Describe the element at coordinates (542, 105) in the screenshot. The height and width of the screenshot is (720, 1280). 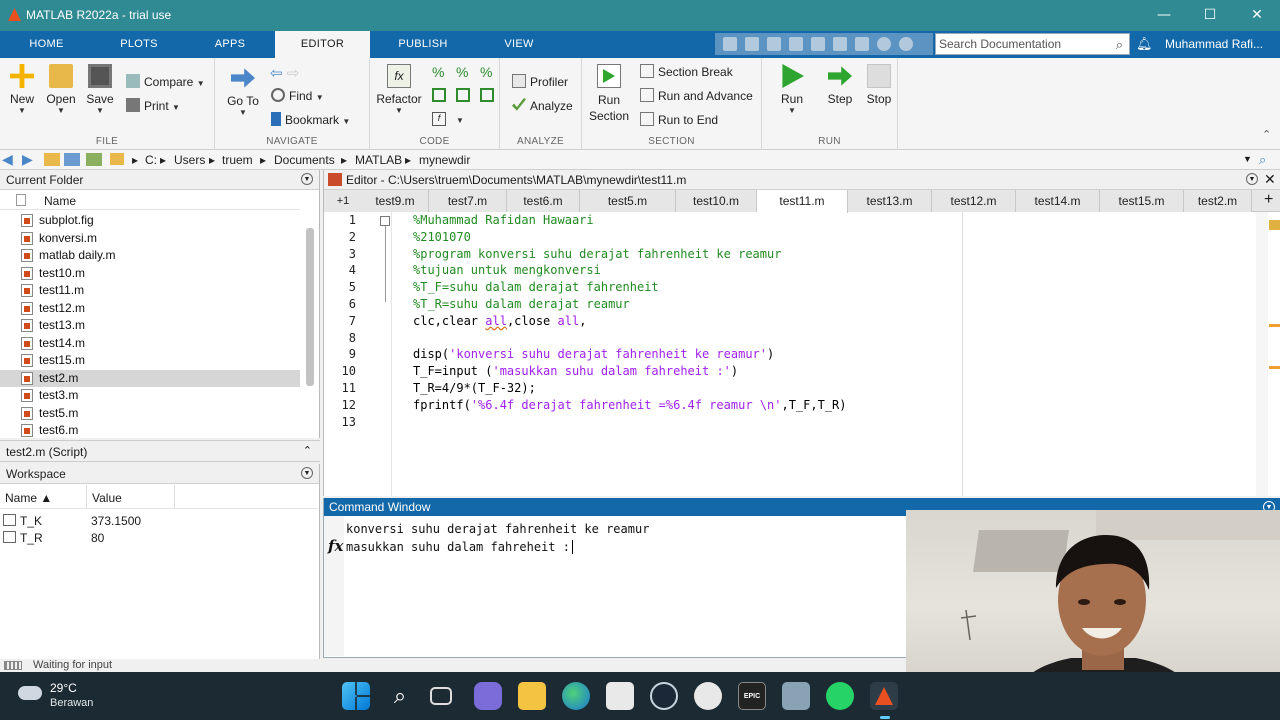
I see `analyze-button: Analyze` at that location.